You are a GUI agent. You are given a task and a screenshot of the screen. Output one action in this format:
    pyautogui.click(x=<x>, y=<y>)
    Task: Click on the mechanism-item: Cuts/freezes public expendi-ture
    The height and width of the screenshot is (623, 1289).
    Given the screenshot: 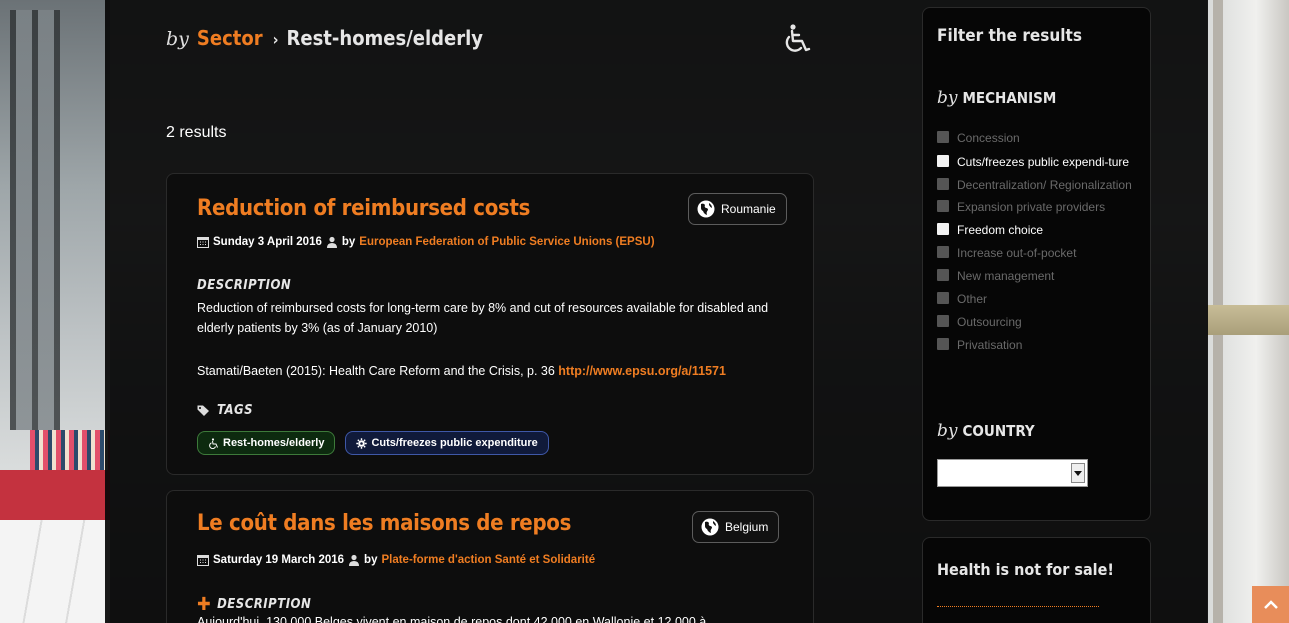 What is the action you would take?
    pyautogui.click(x=1041, y=161)
    